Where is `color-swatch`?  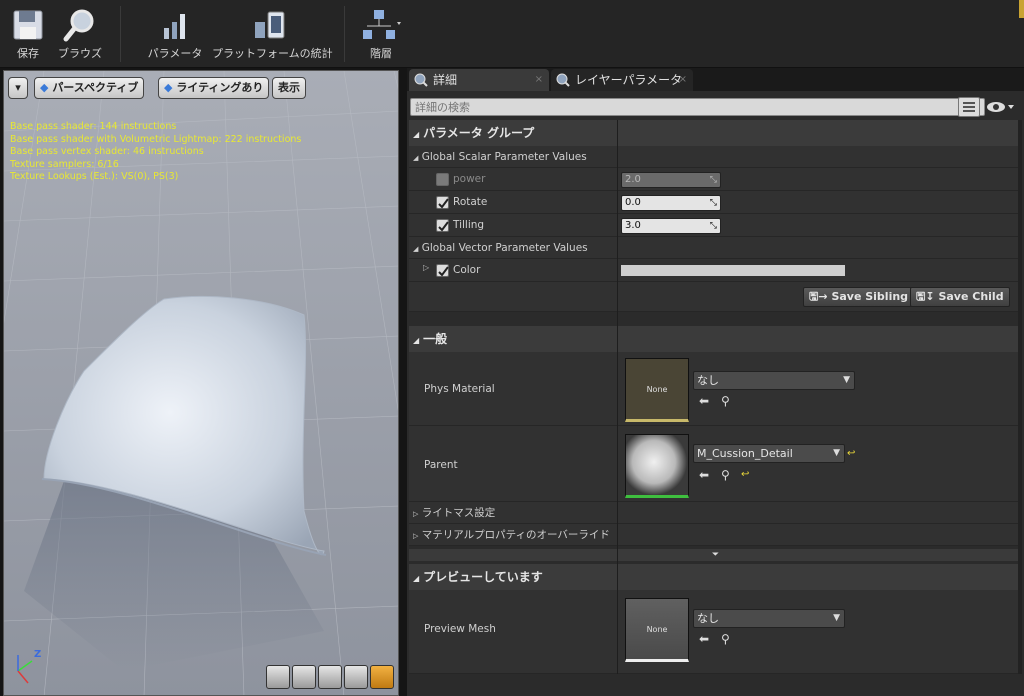
color-swatch is located at coordinates (733, 270).